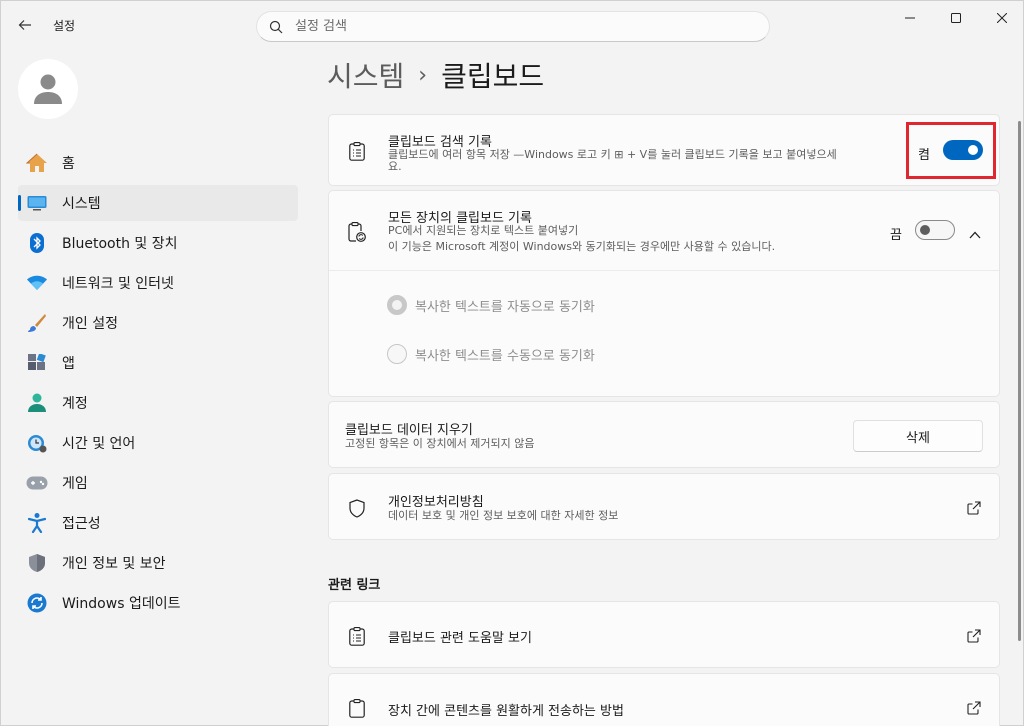  Describe the element at coordinates (120, 244) in the screenshot. I see `sidebar-item-label: Bluetooth 및 장치` at that location.